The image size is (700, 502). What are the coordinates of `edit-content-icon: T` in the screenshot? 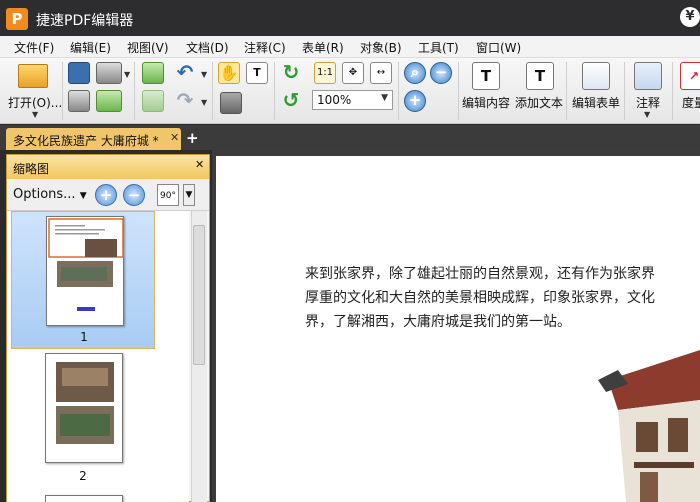 It's located at (486, 76).